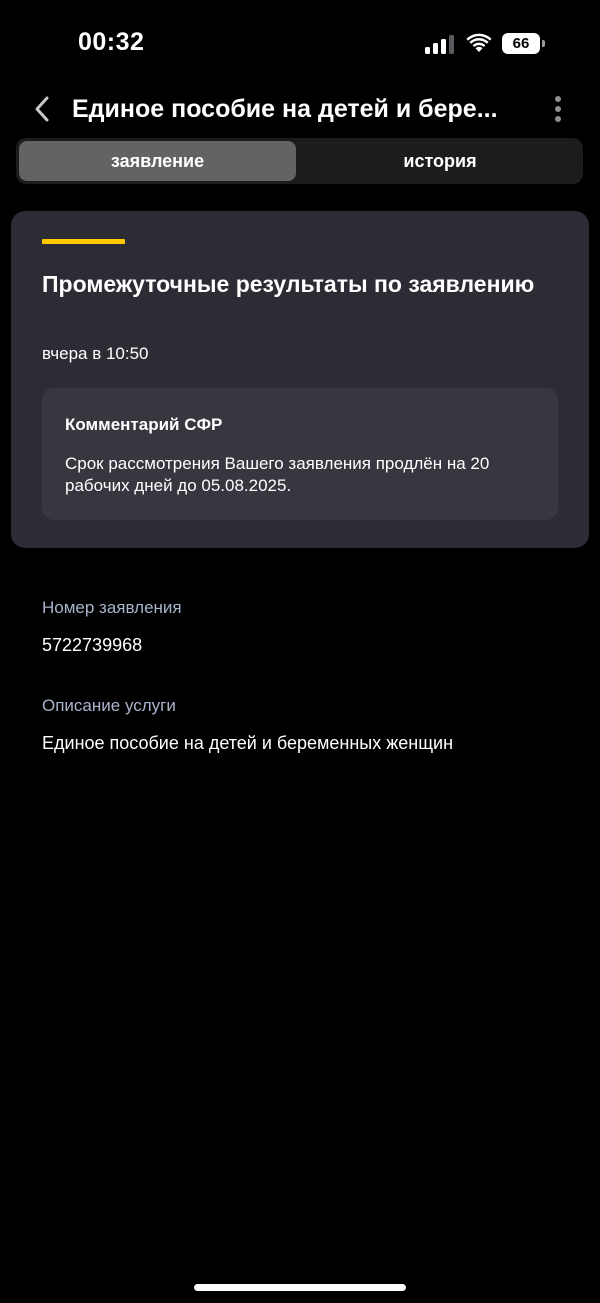 This screenshot has height=1303, width=600. I want to click on status-accent-bar, so click(83, 241).